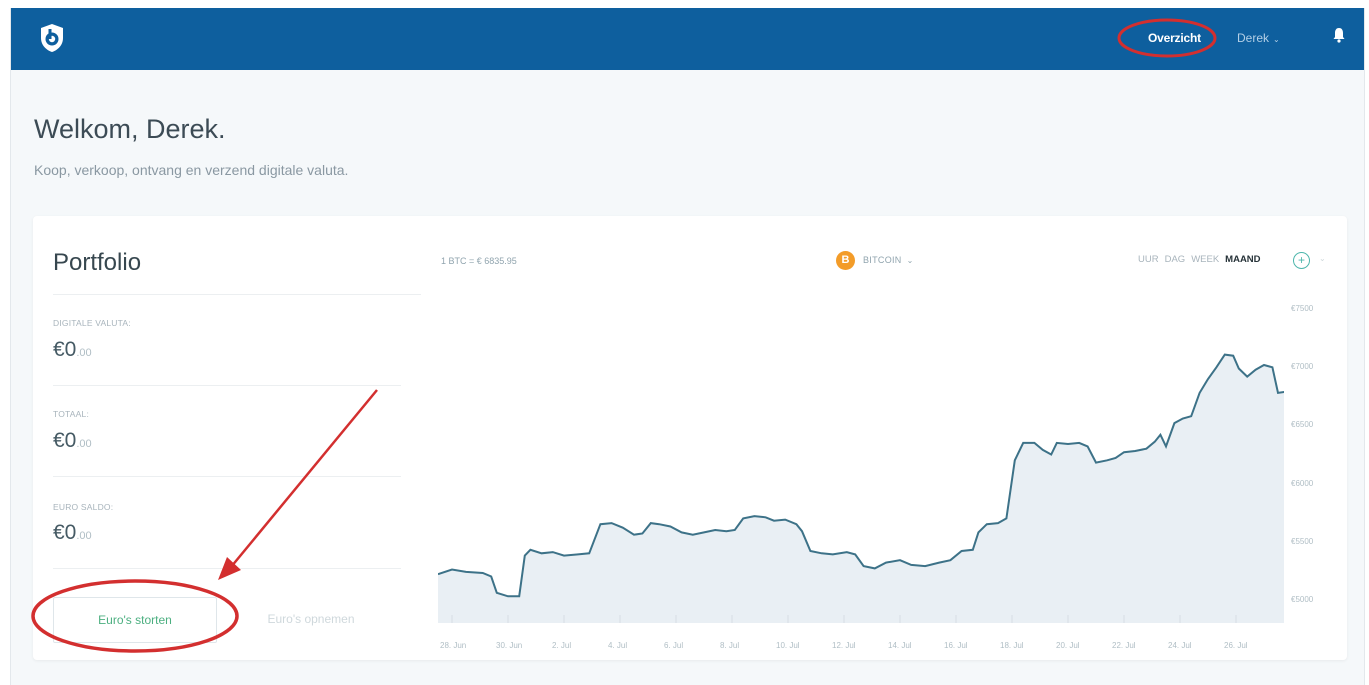  I want to click on x-tick-label: 26. Jul, so click(1236, 645).